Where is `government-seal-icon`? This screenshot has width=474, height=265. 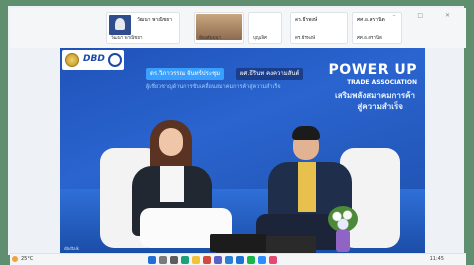
government-seal-icon is located at coordinates (72, 60).